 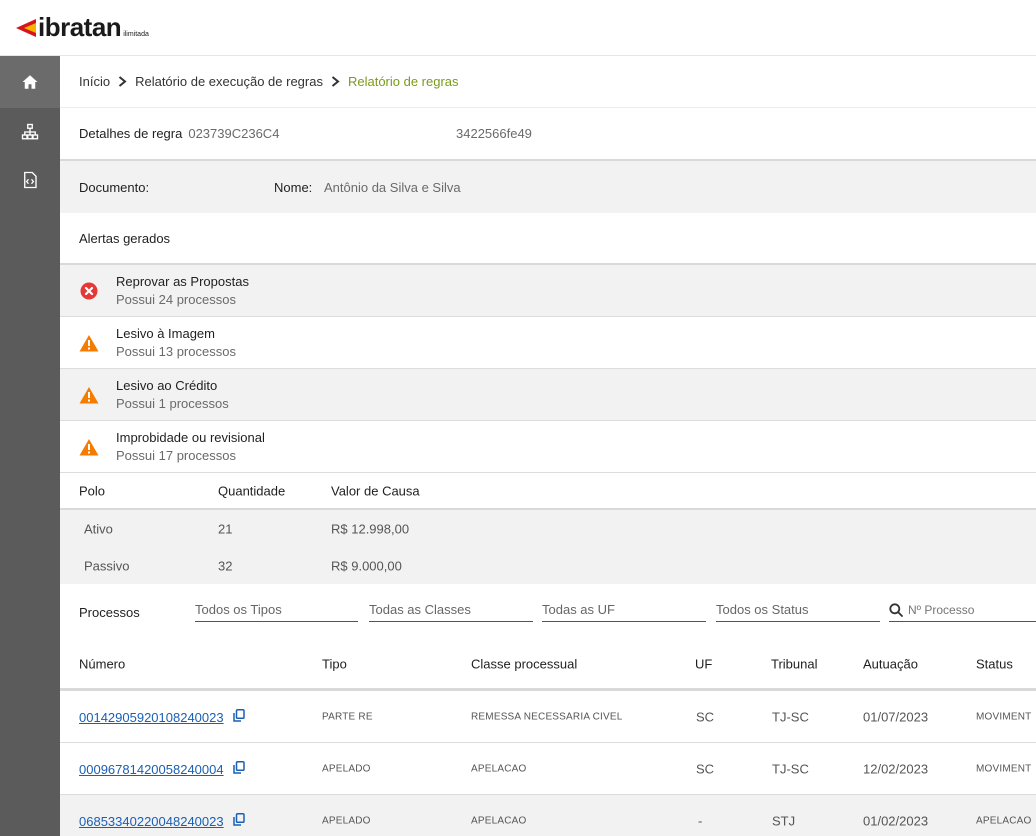 I want to click on logo-text: ibratan, so click(x=80, y=27).